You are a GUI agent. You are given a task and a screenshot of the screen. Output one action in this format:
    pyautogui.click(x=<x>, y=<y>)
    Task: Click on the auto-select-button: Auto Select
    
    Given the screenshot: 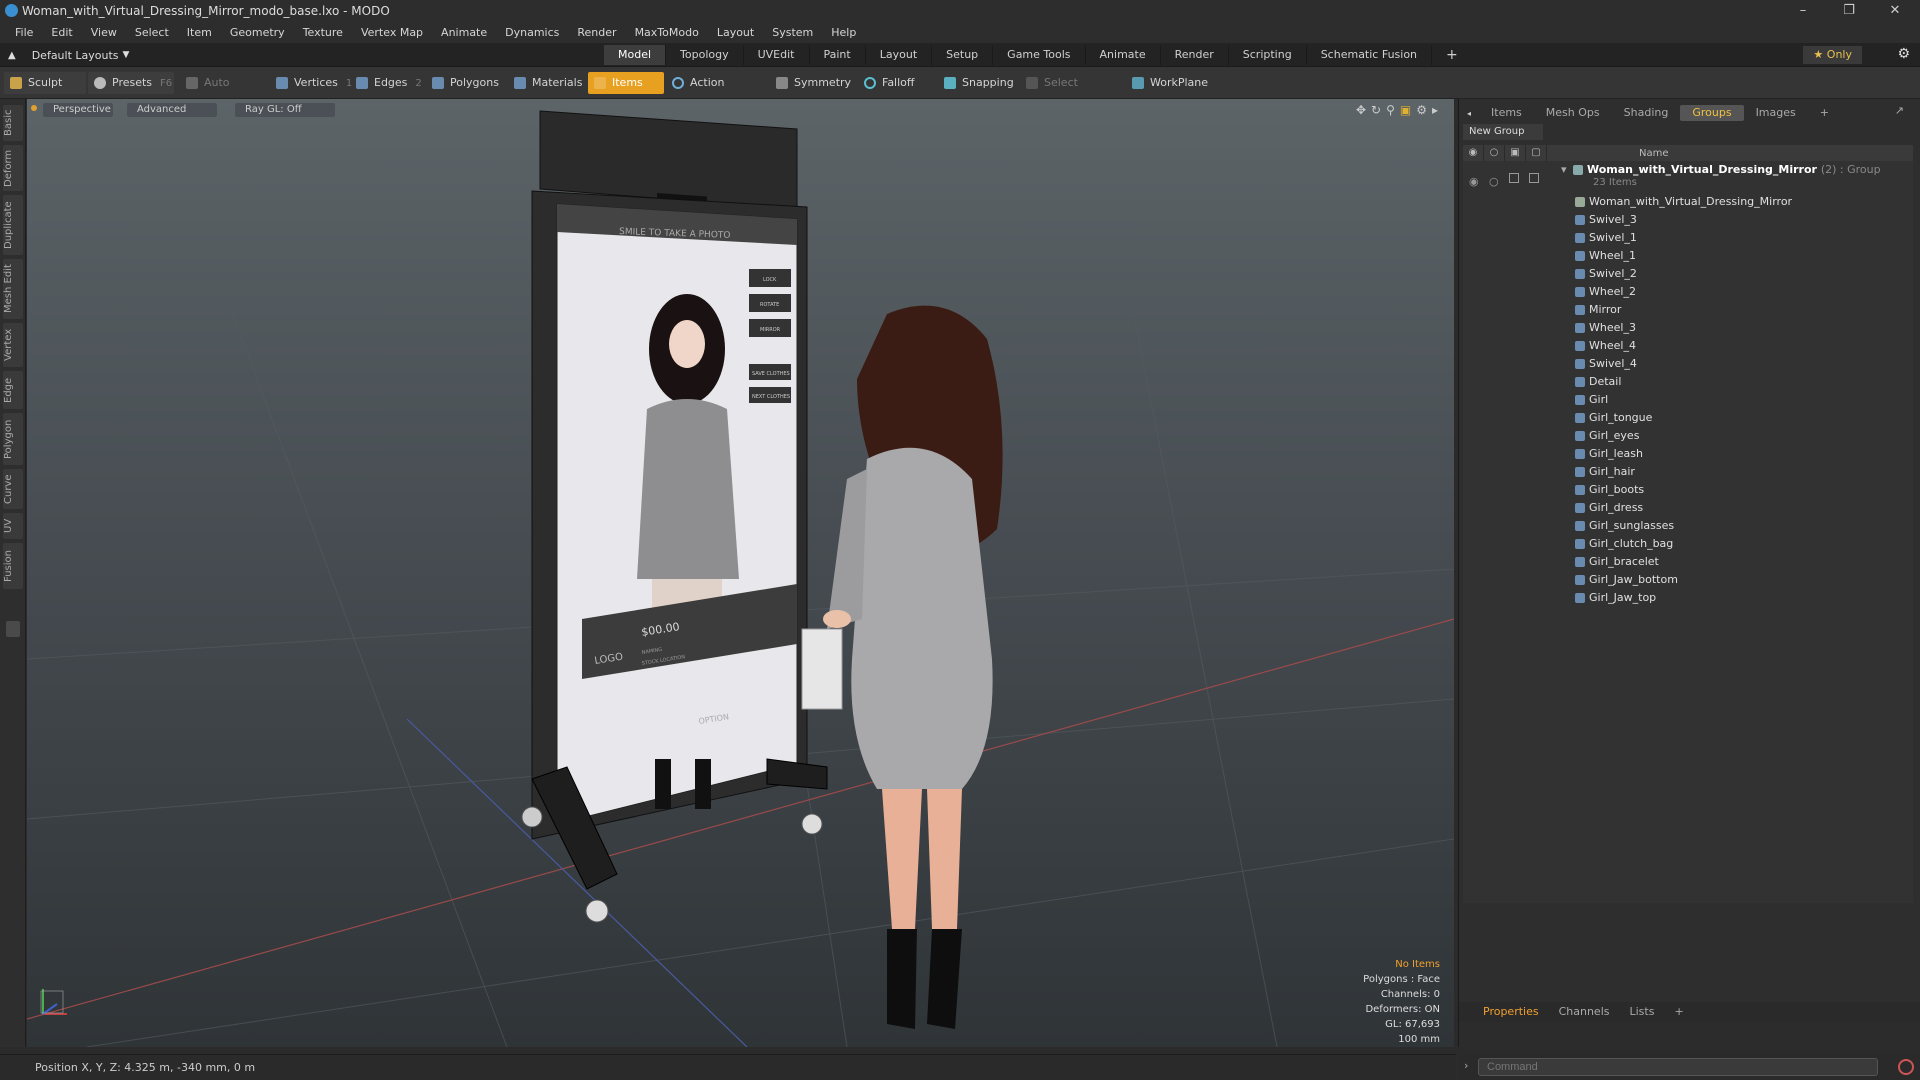 What is the action you would take?
    pyautogui.click(x=224, y=91)
    